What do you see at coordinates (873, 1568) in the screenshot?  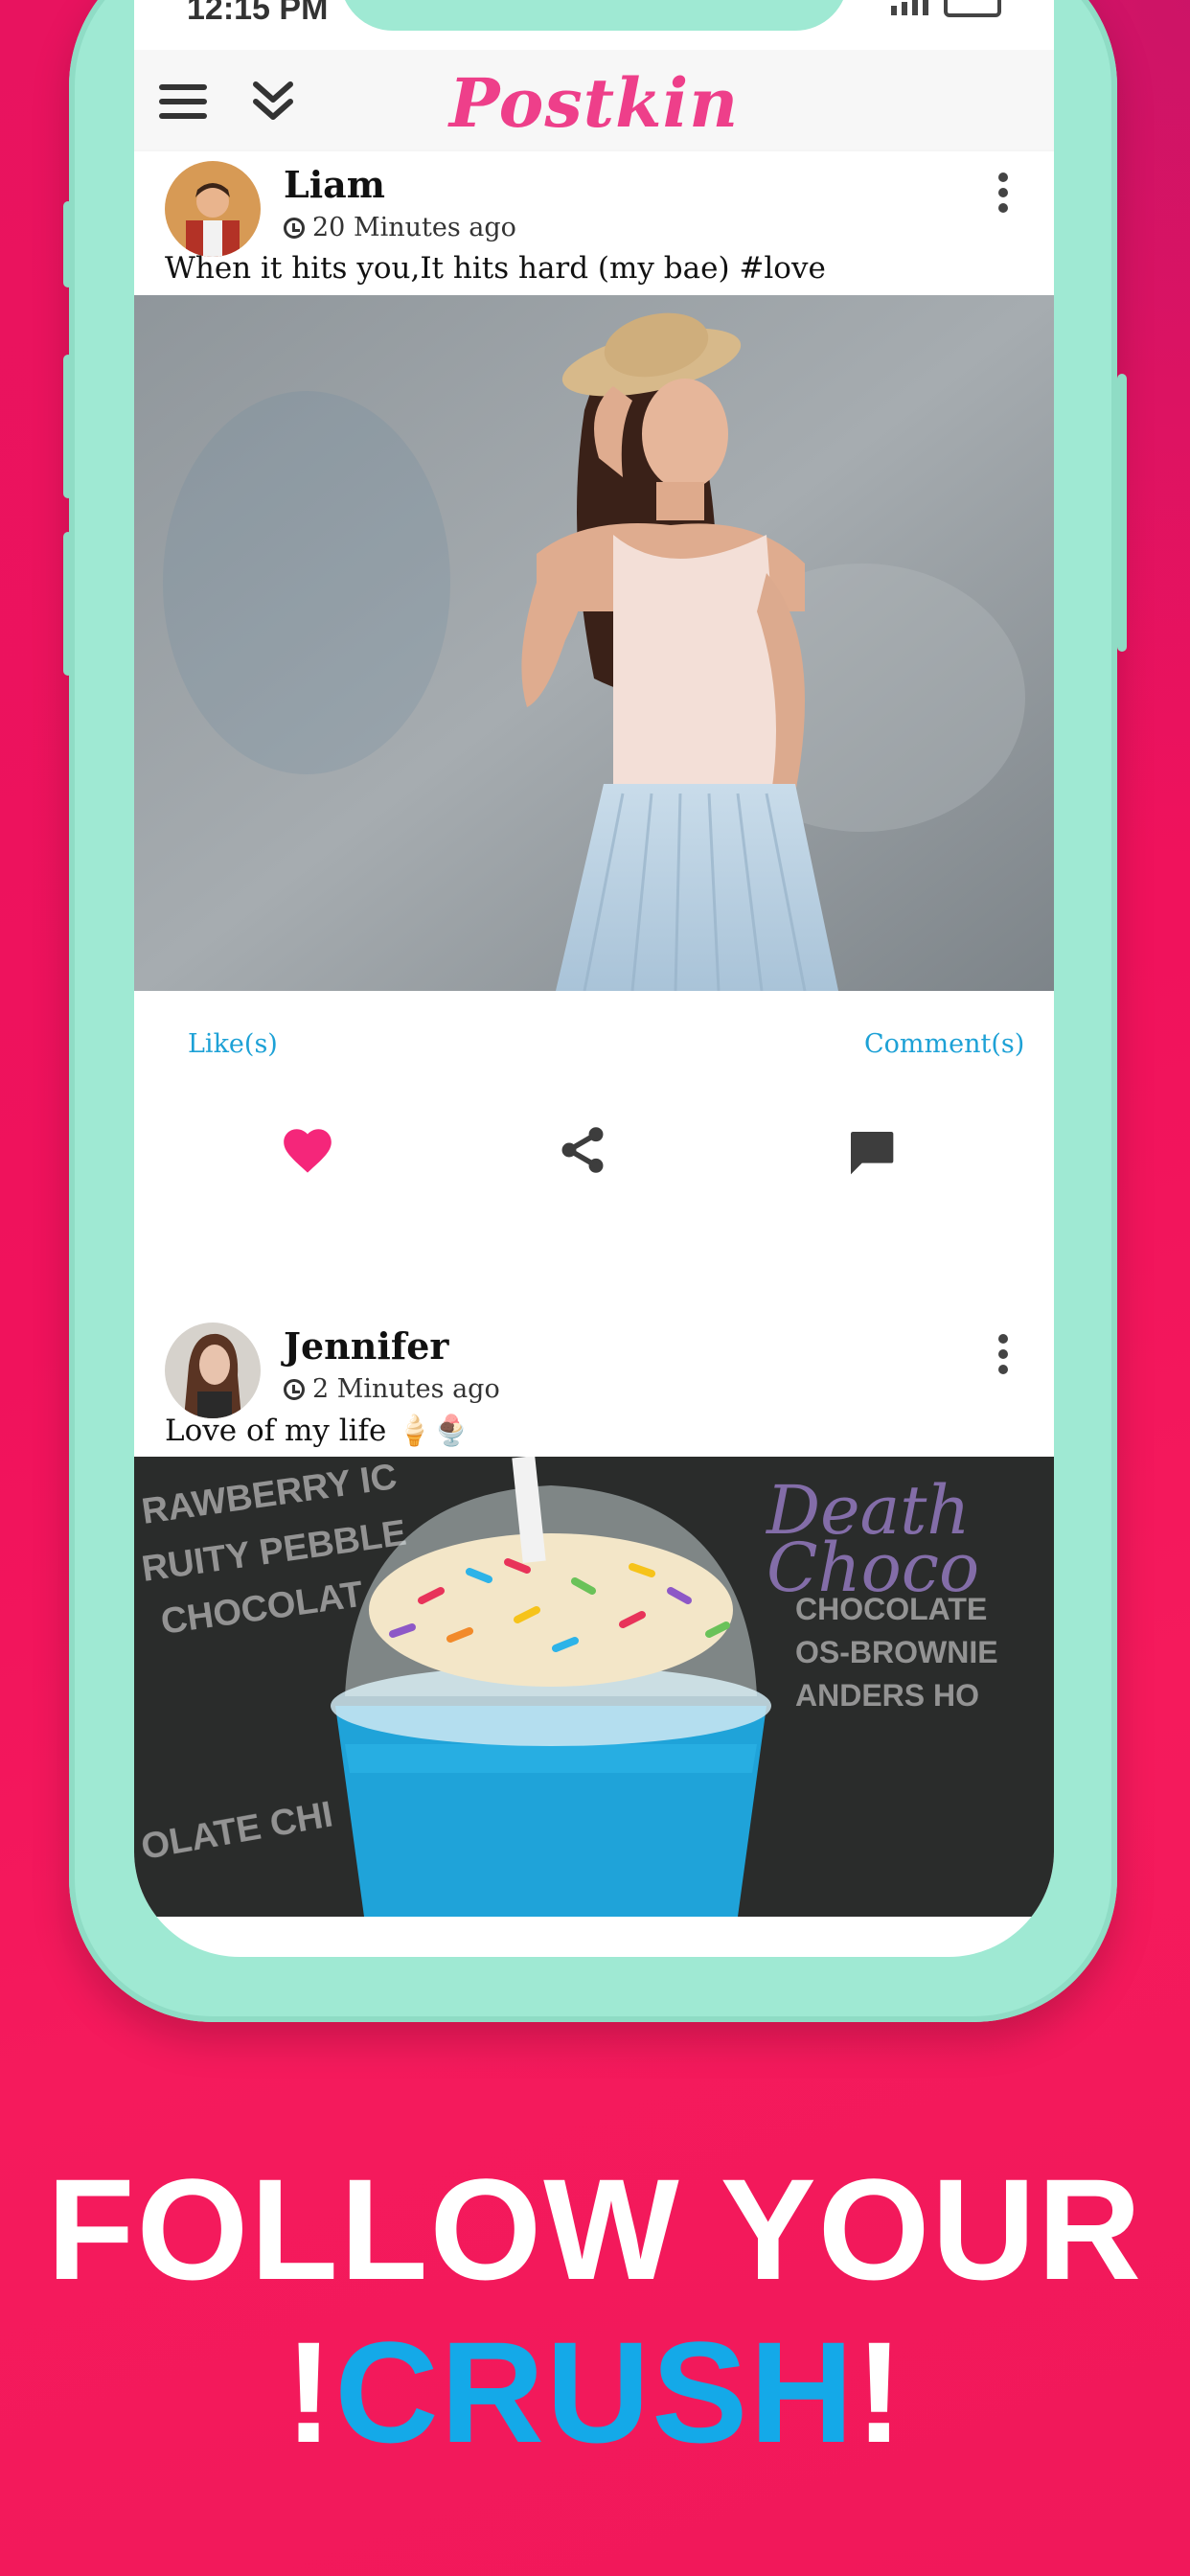 I see `svg-text: Choco` at bounding box center [873, 1568].